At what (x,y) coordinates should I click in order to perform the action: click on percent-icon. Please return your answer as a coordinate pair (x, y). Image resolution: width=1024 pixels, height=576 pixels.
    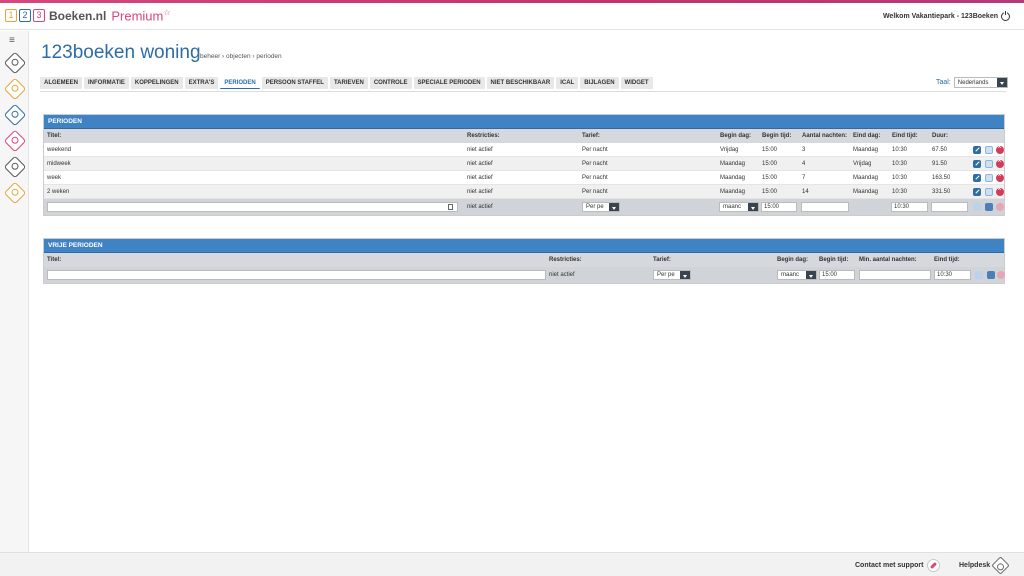
    Looking at the image, I should click on (15, 141).